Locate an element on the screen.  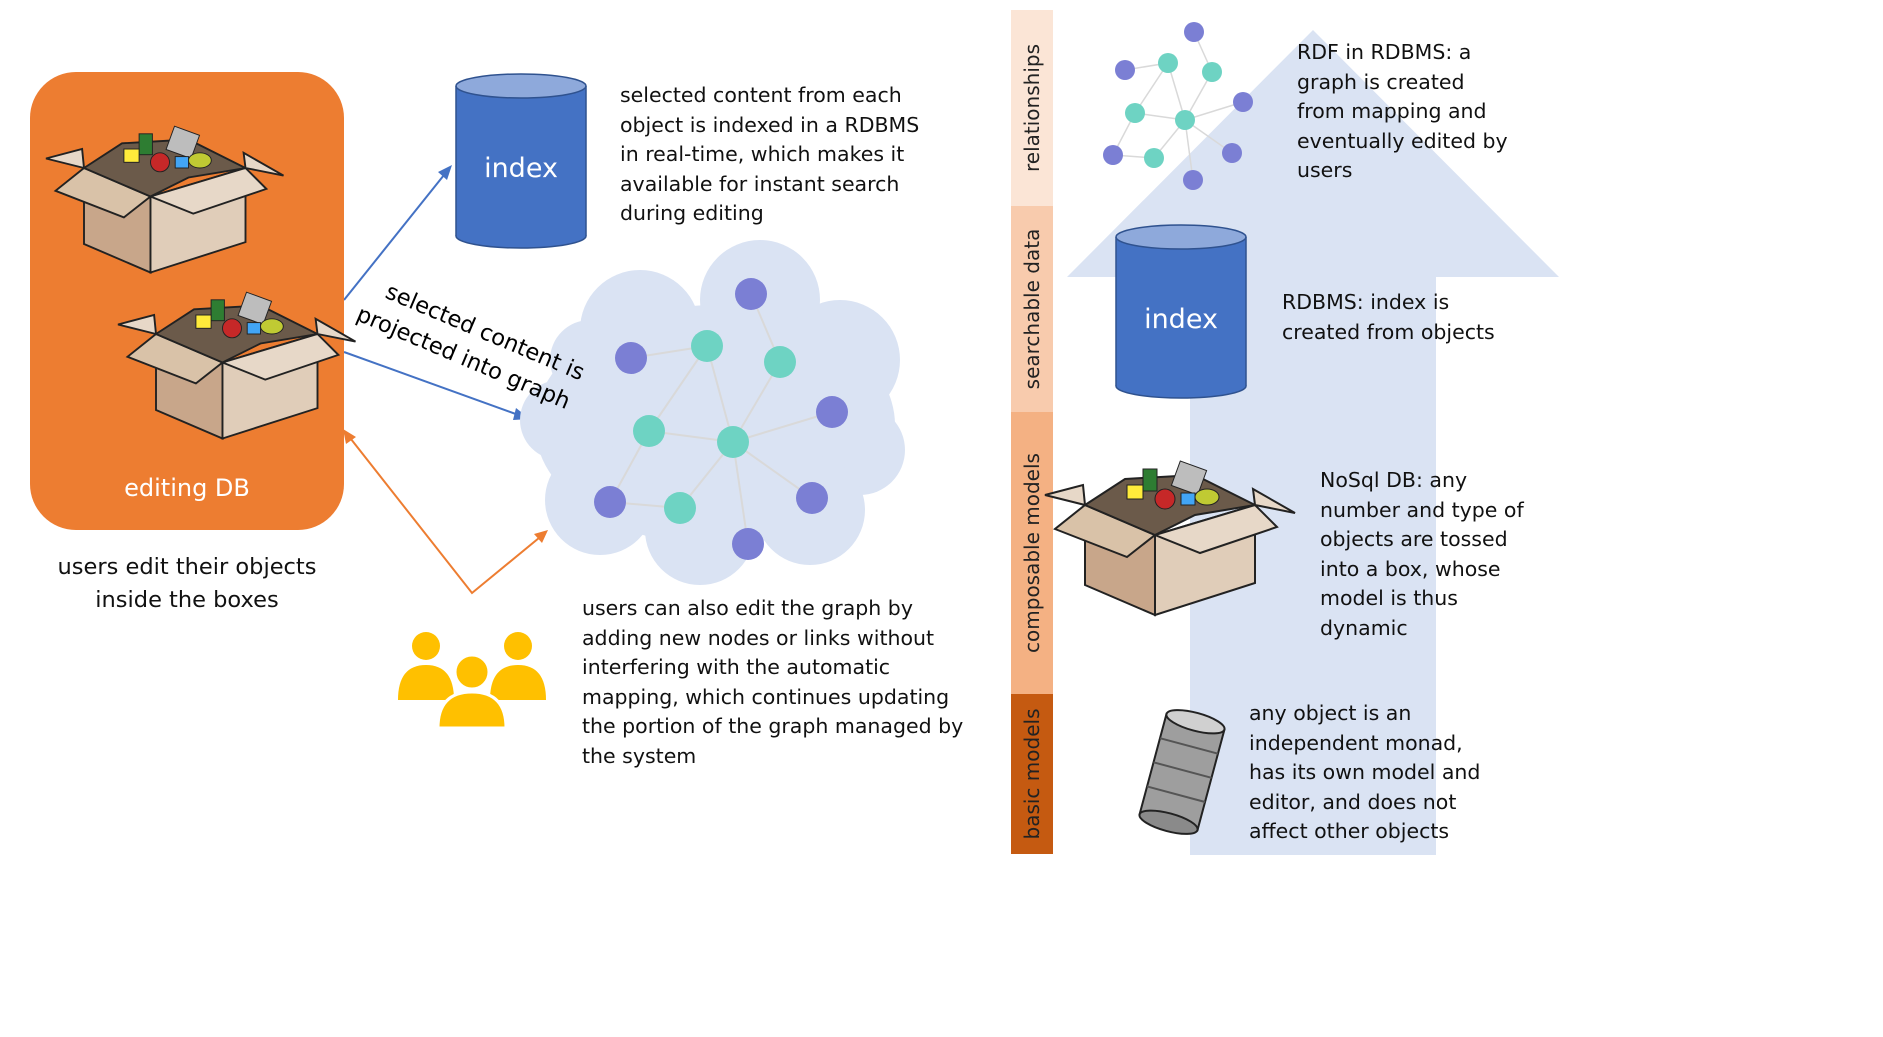
description-line: dynamic is located at coordinates (1364, 627).